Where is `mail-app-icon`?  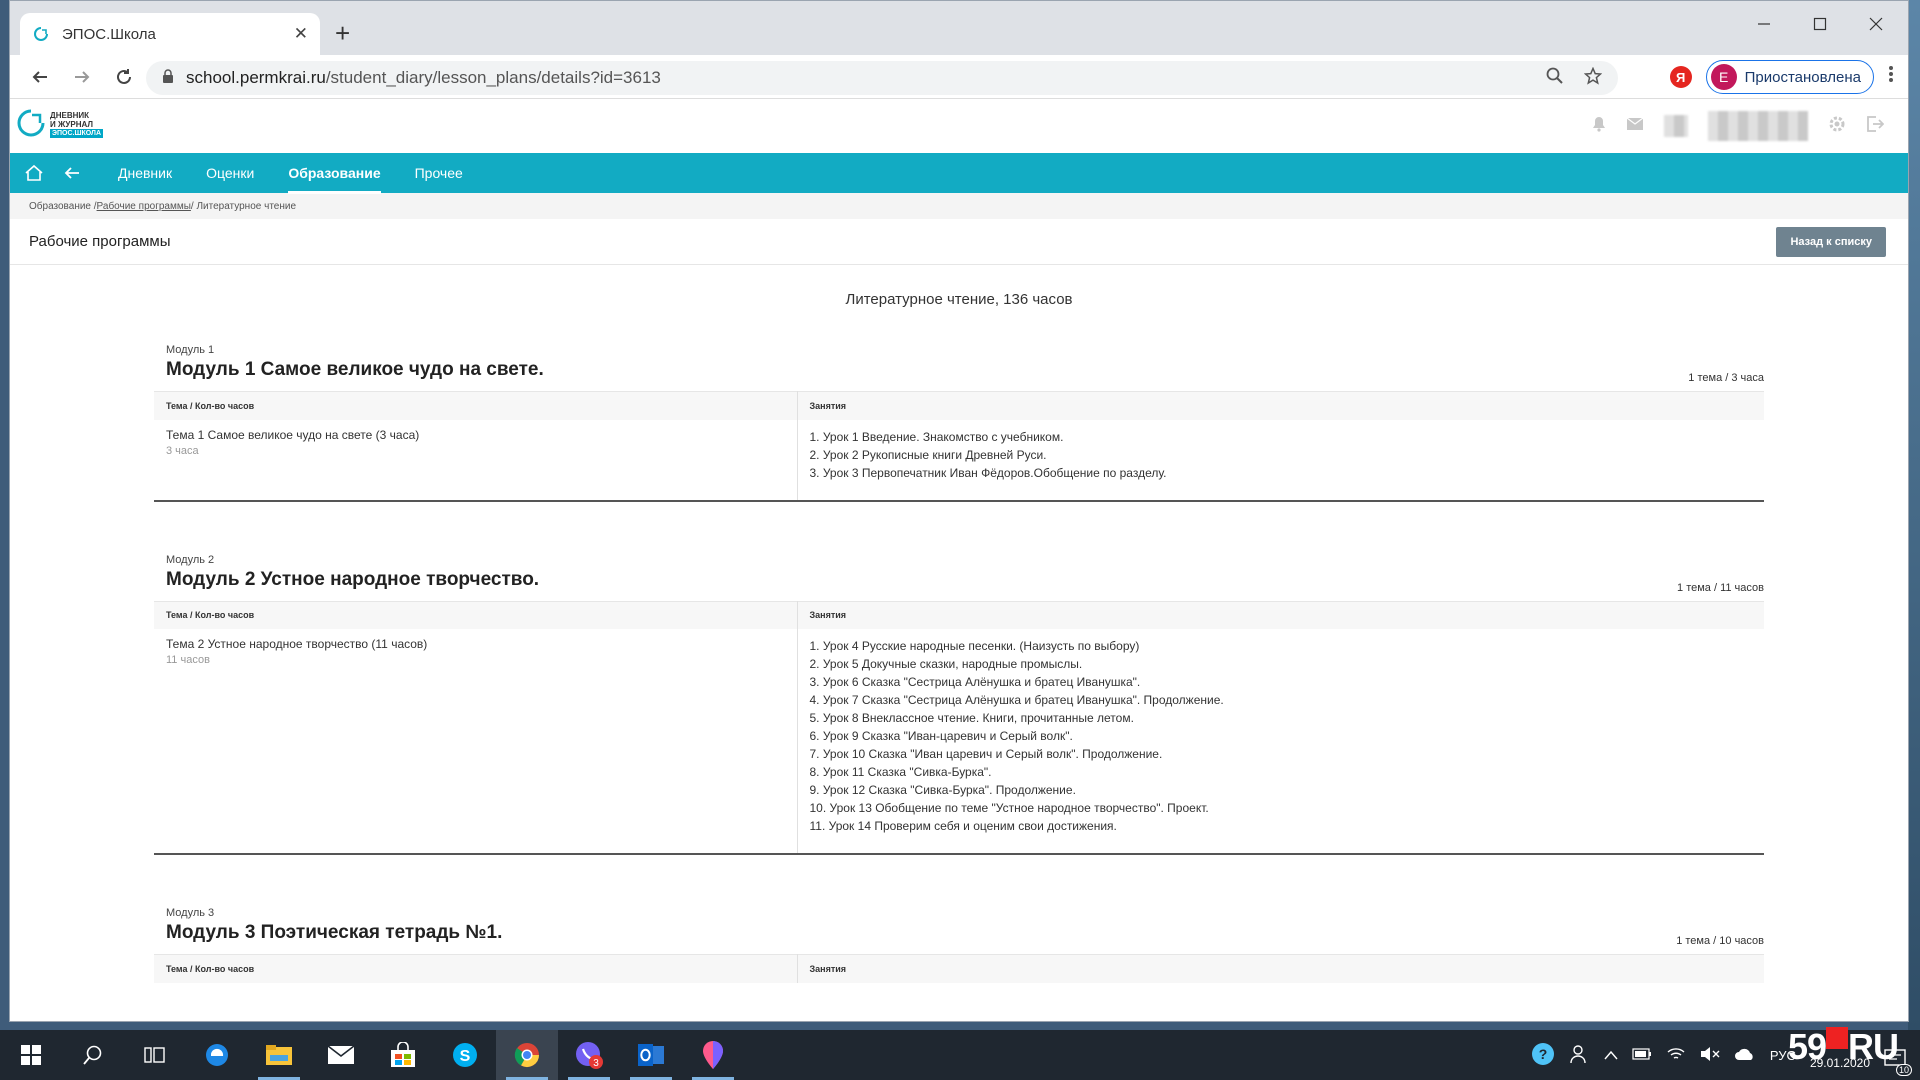
mail-app-icon is located at coordinates (341, 1055).